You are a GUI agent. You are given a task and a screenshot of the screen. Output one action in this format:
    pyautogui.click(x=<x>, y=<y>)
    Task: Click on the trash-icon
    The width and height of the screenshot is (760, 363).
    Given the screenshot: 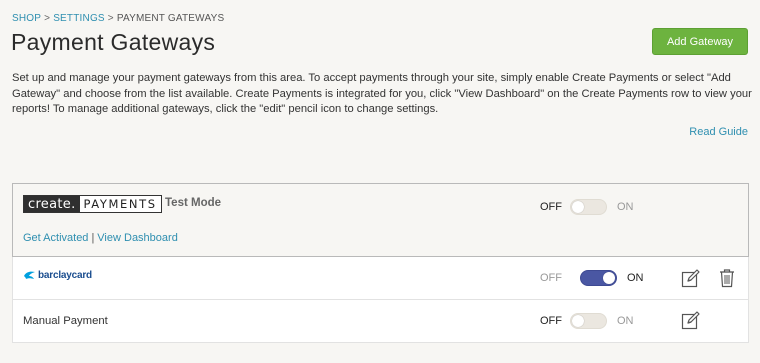 What is the action you would take?
    pyautogui.click(x=727, y=278)
    